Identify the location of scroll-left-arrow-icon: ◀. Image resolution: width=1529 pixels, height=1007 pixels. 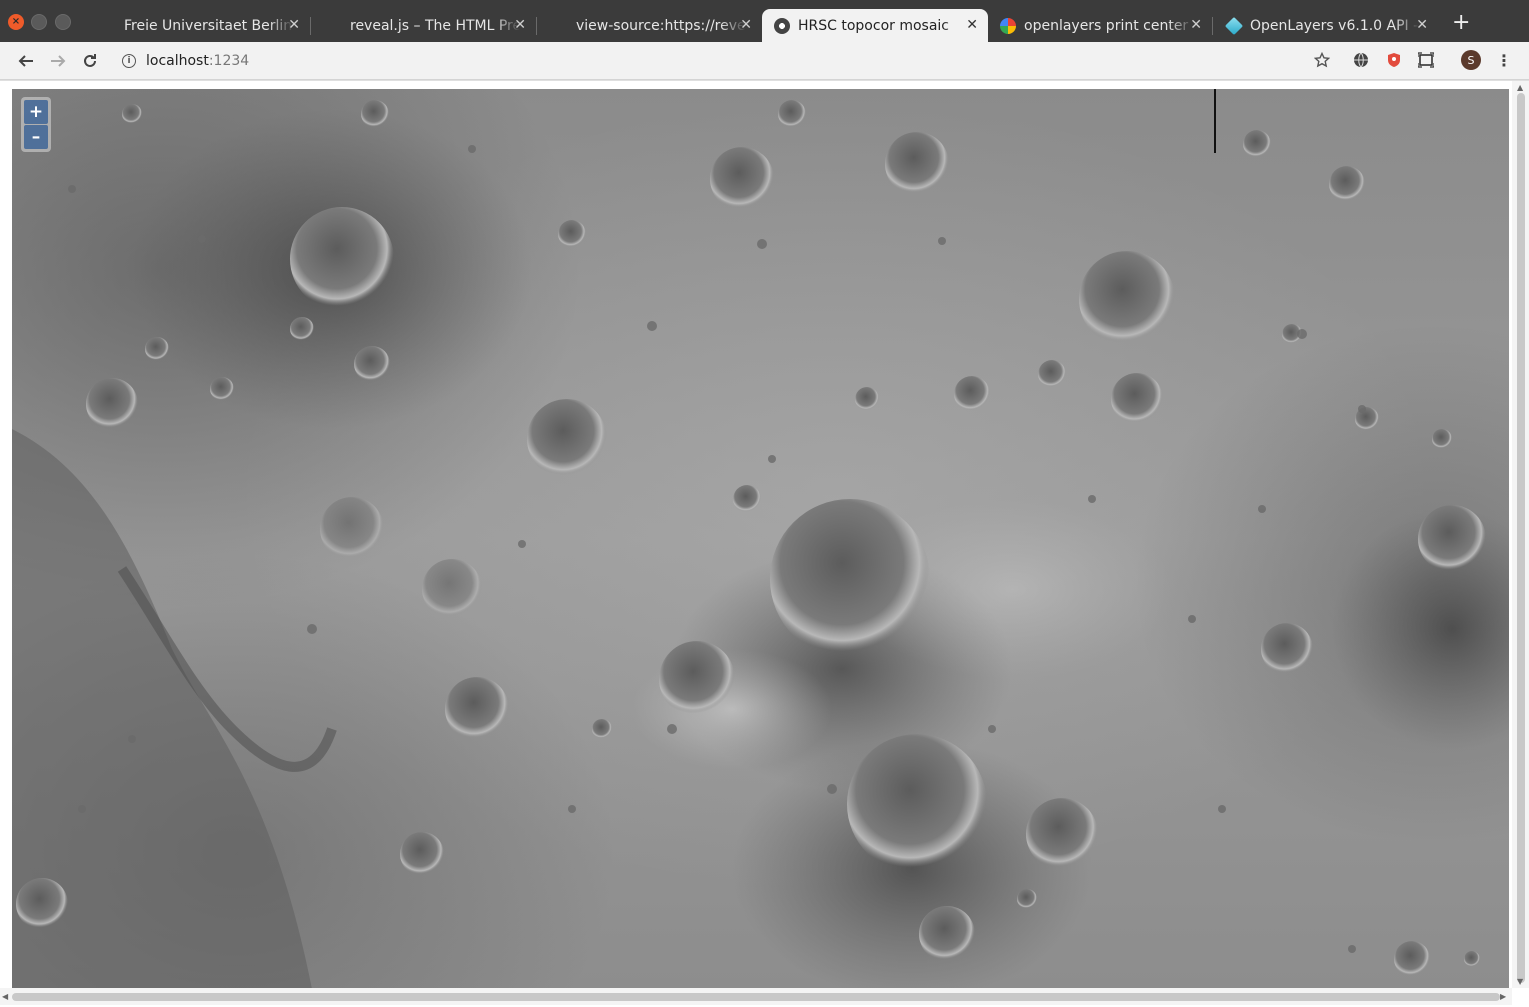
(5, 996).